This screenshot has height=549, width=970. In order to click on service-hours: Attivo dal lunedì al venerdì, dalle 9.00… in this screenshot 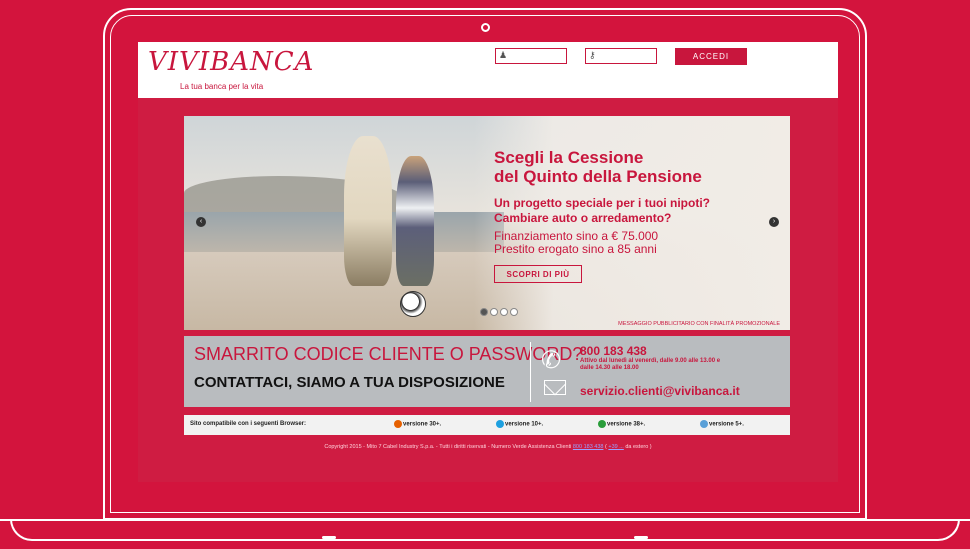, I will do `click(680, 365)`.